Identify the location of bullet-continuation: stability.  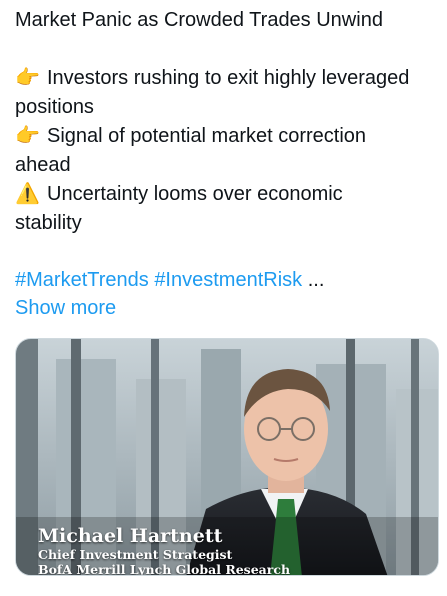
(48, 222).